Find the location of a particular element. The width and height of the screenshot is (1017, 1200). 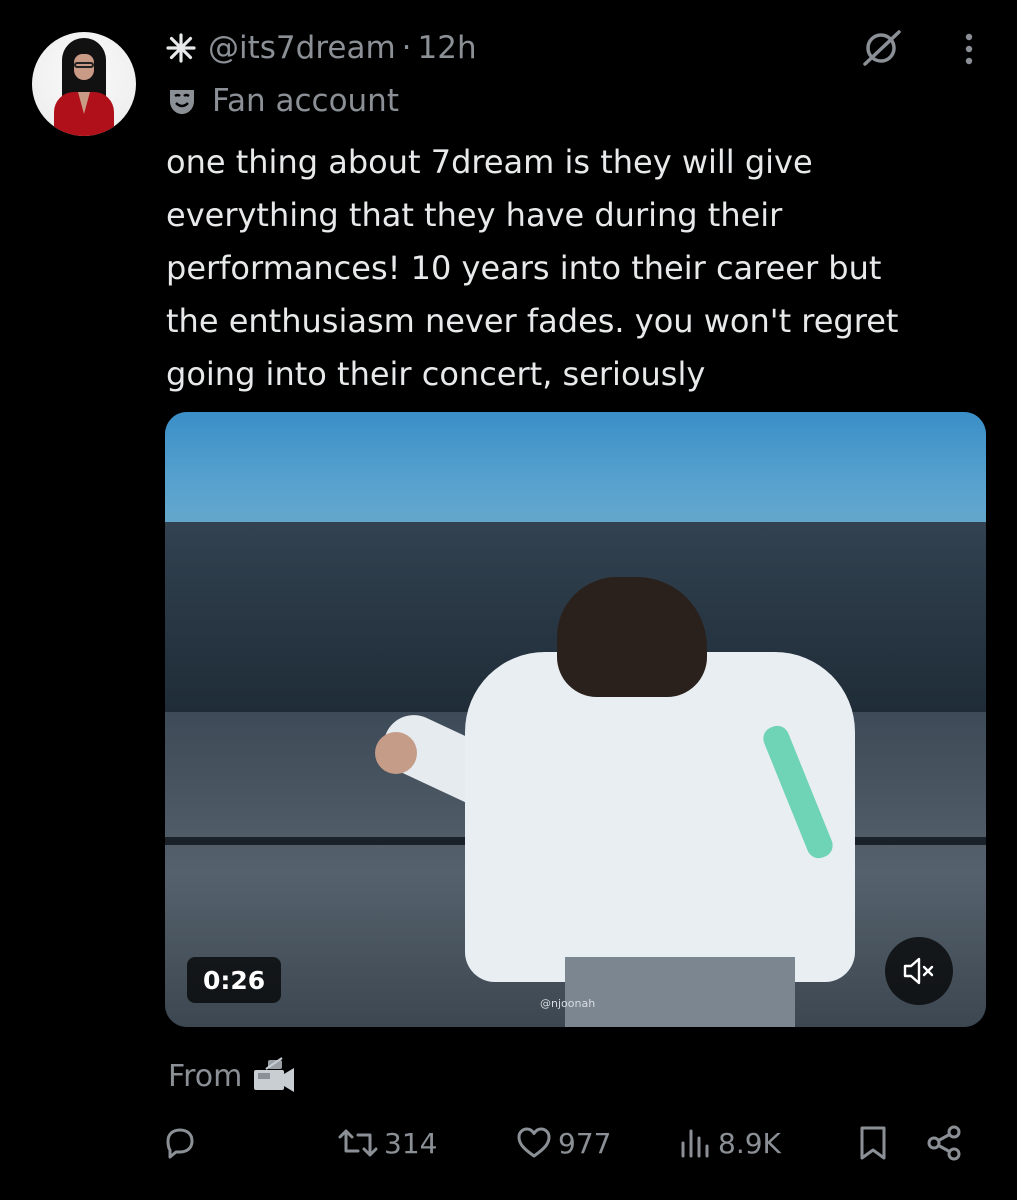

reply-icon is located at coordinates (180, 1143).